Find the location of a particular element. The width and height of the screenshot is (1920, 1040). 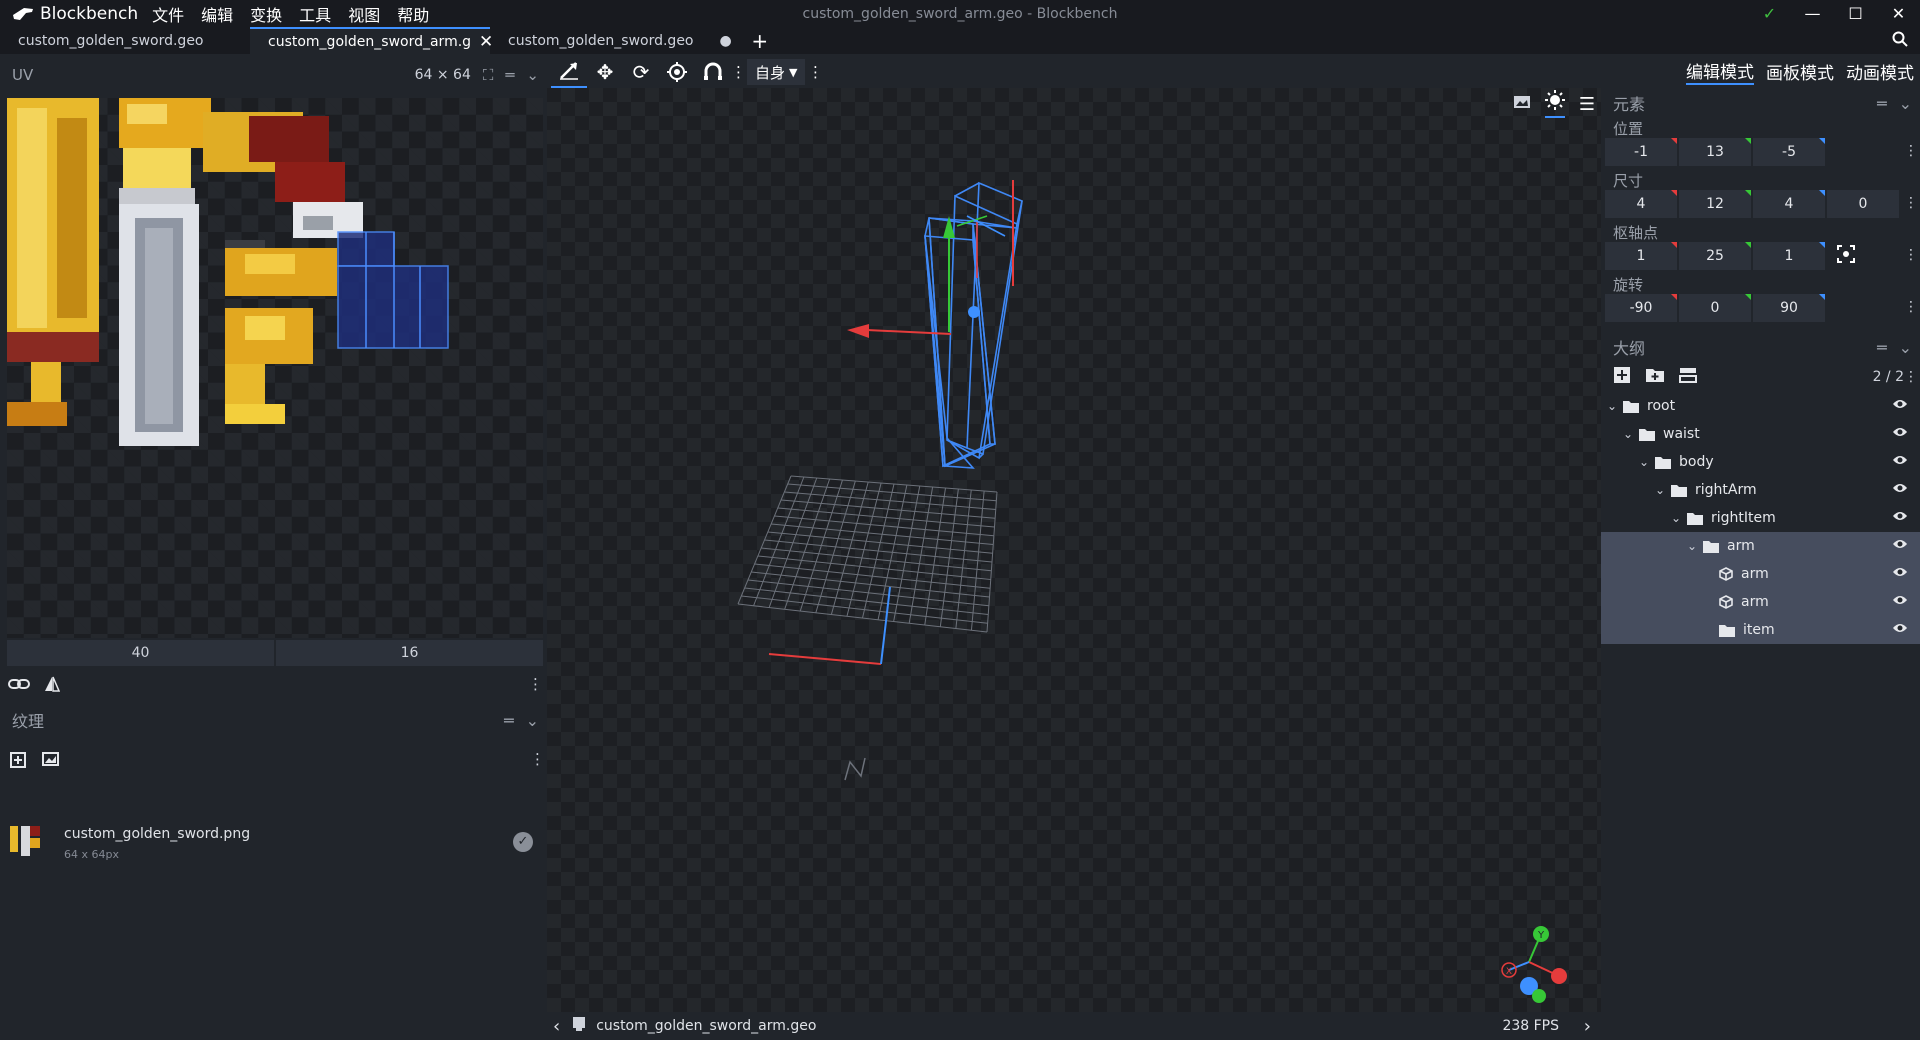

position-x-input: -1 is located at coordinates (1641, 152).